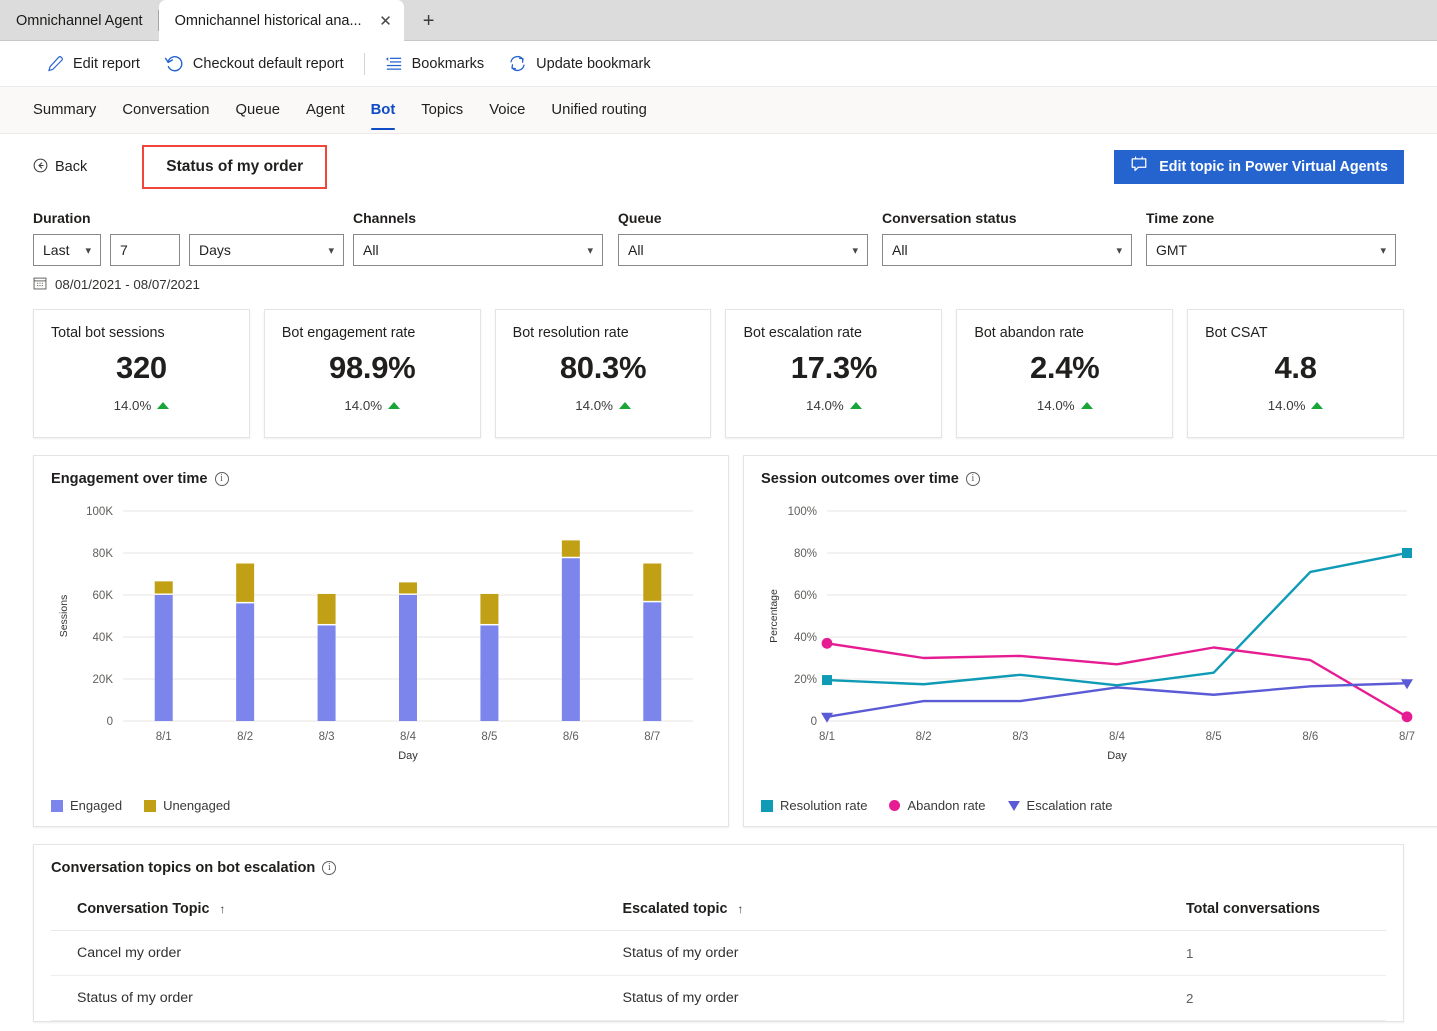 This screenshot has width=1437, height=1031. What do you see at coordinates (254, 64) in the screenshot?
I see `checkout-default-report-button: Checkout default report` at bounding box center [254, 64].